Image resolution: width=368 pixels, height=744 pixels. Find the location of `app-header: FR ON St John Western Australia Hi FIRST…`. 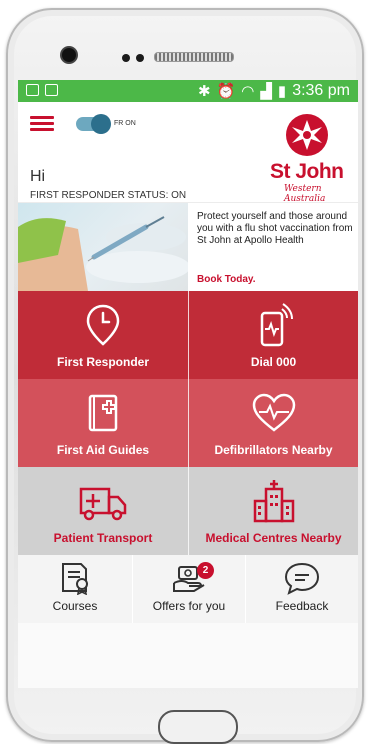

app-header: FR ON St John Western Australia Hi FIRST… is located at coordinates (188, 153).